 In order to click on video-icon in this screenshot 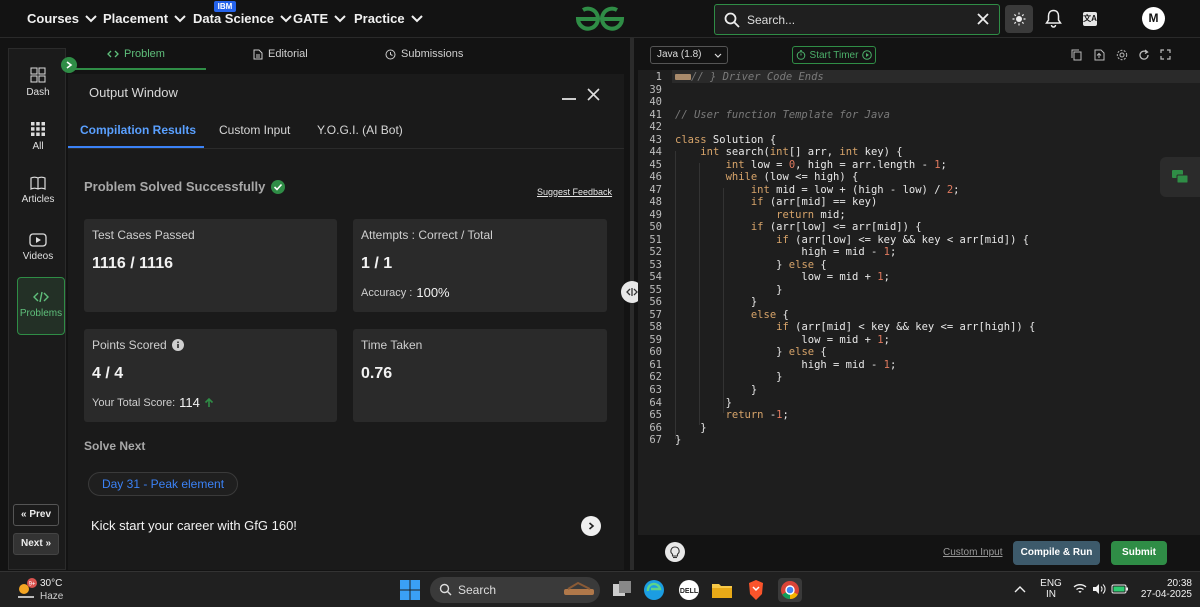, I will do `click(38, 240)`.